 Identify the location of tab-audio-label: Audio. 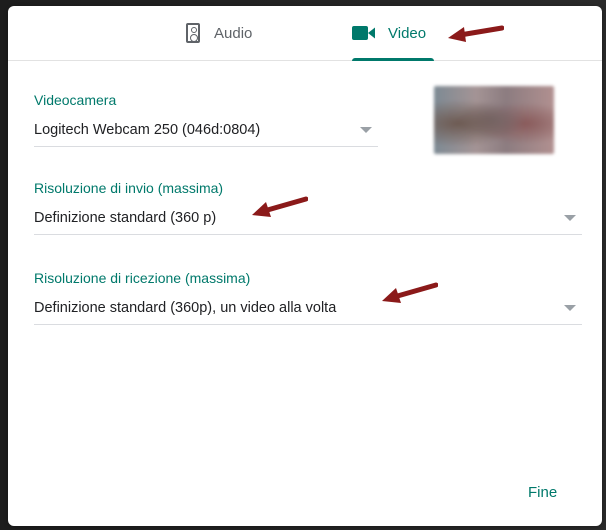
(233, 33).